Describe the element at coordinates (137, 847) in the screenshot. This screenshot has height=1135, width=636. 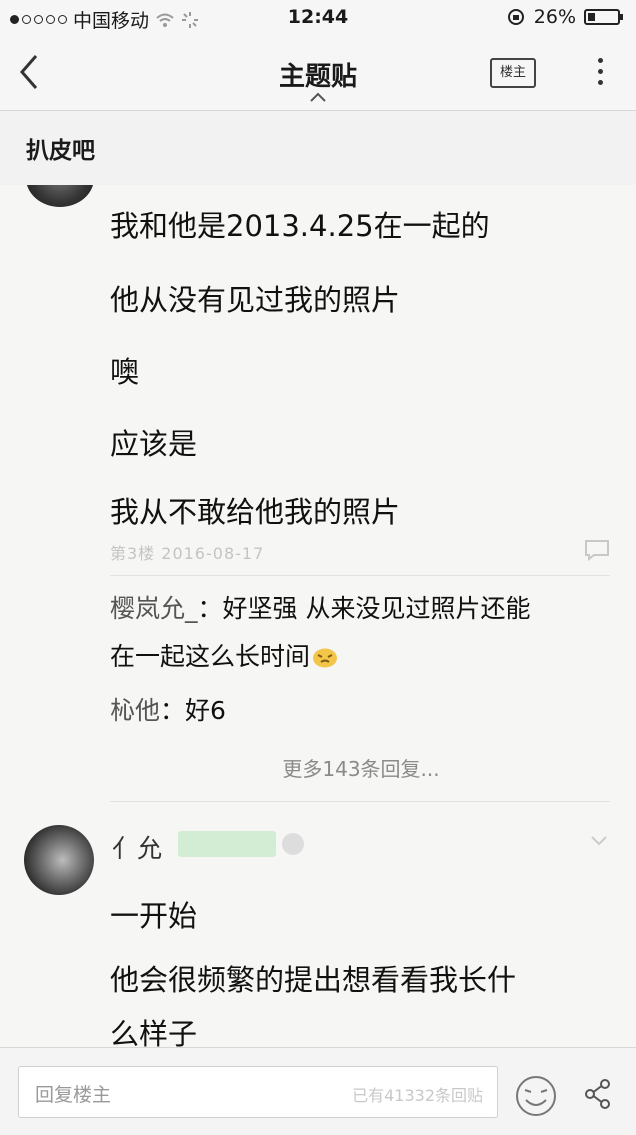
I see `post-username: 亻允` at that location.